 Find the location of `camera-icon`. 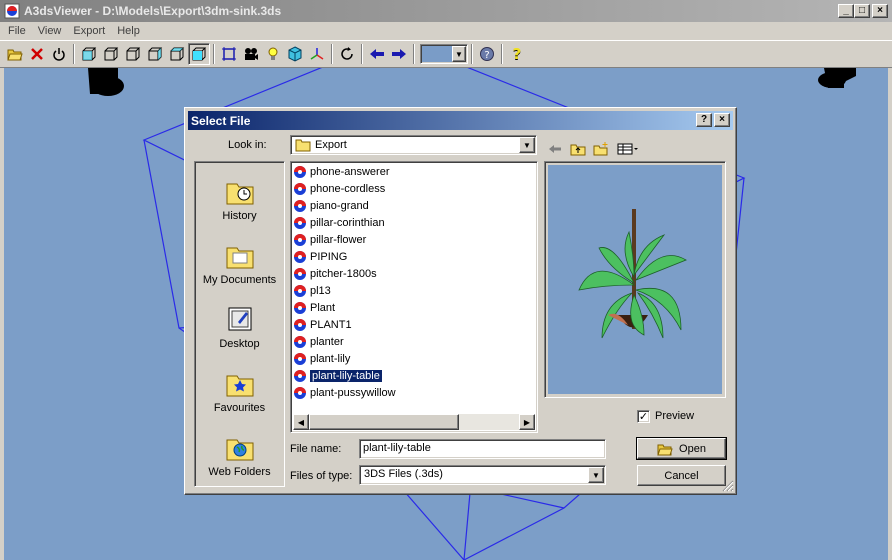

camera-icon is located at coordinates (251, 54).